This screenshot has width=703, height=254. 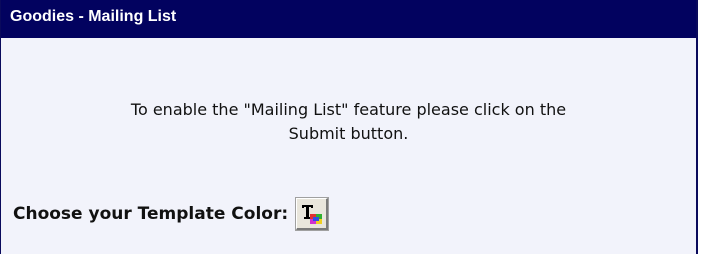 I want to click on panel-title: Goodies - Mailing List, so click(x=93, y=16).